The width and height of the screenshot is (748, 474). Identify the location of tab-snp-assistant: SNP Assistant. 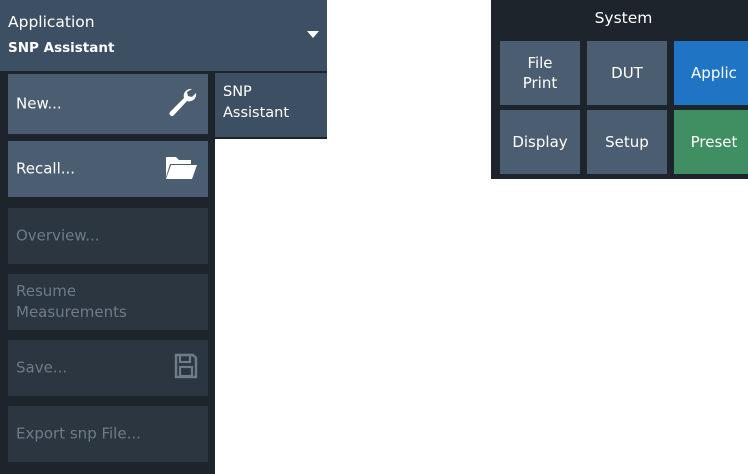
(271, 105).